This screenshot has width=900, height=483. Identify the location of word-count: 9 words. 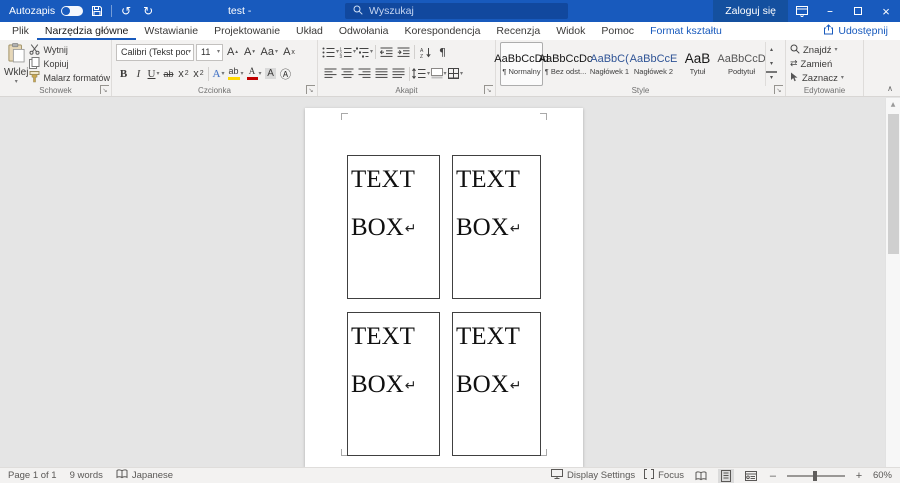
(86, 475).